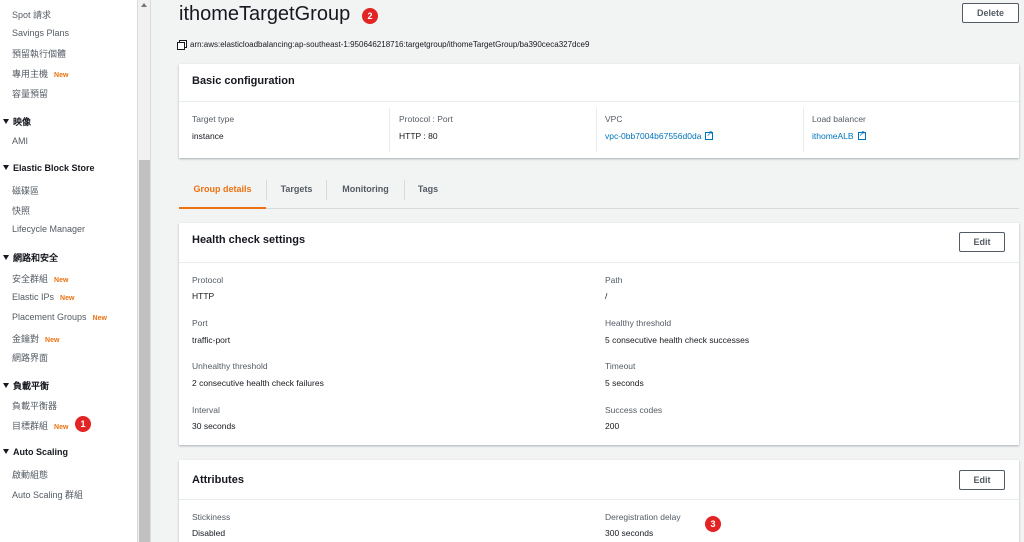 This screenshot has height=542, width=1024. Describe the element at coordinates (620, 366) in the screenshot. I see `hc-timeout-label: Timeout` at that location.